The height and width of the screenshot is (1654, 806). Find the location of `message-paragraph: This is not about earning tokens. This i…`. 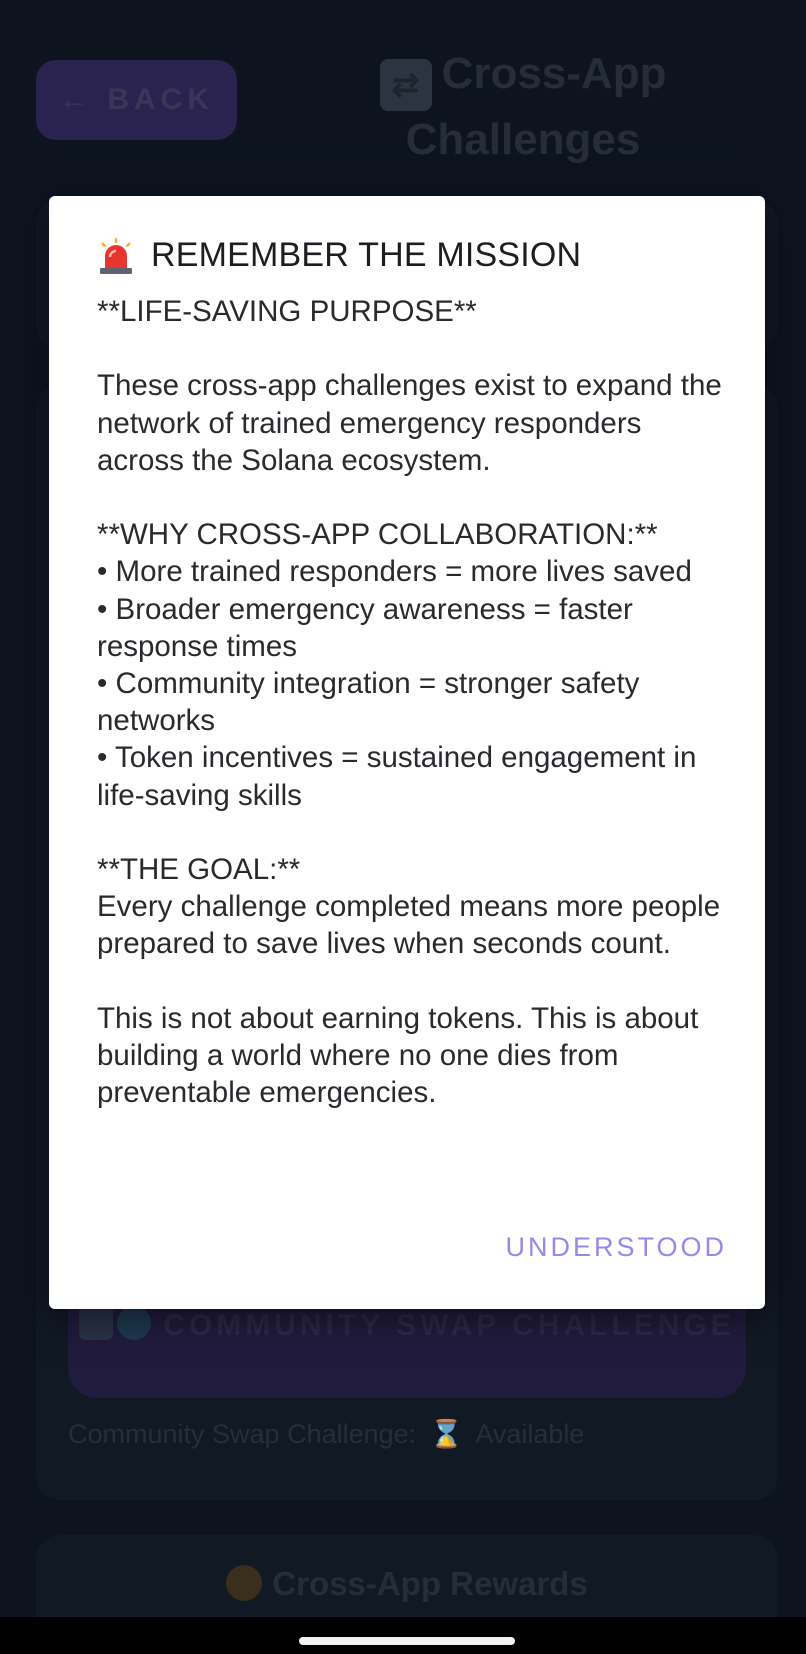

message-paragraph: This is not about earning tokens. This i… is located at coordinates (398, 1055).